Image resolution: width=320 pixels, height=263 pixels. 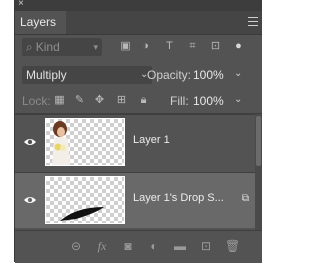 I want to click on shadow-image, so click(x=82, y=214).